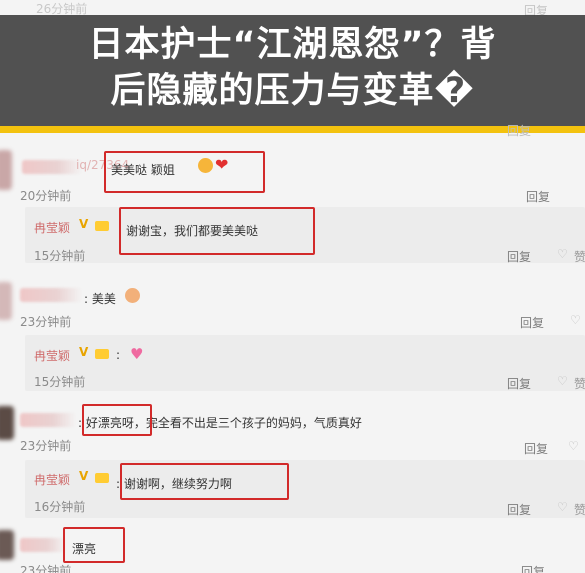 The width and height of the screenshot is (585, 573). What do you see at coordinates (132, 295) in the screenshot?
I see `flower-emoji-icon` at bounding box center [132, 295].